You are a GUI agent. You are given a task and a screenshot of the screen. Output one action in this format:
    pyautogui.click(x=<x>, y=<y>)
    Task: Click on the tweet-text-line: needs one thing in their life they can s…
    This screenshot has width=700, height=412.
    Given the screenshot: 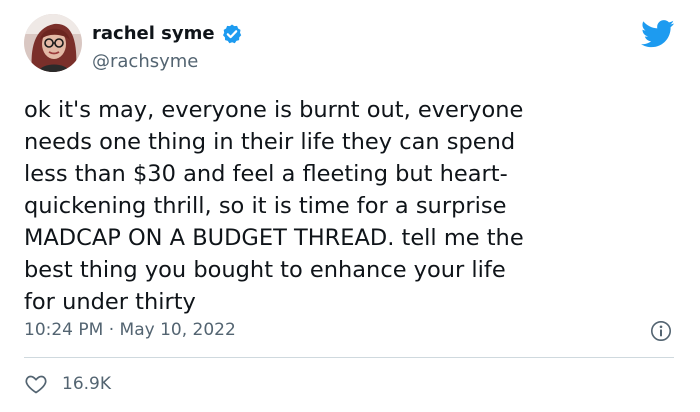 What is the action you would take?
    pyautogui.click(x=270, y=142)
    